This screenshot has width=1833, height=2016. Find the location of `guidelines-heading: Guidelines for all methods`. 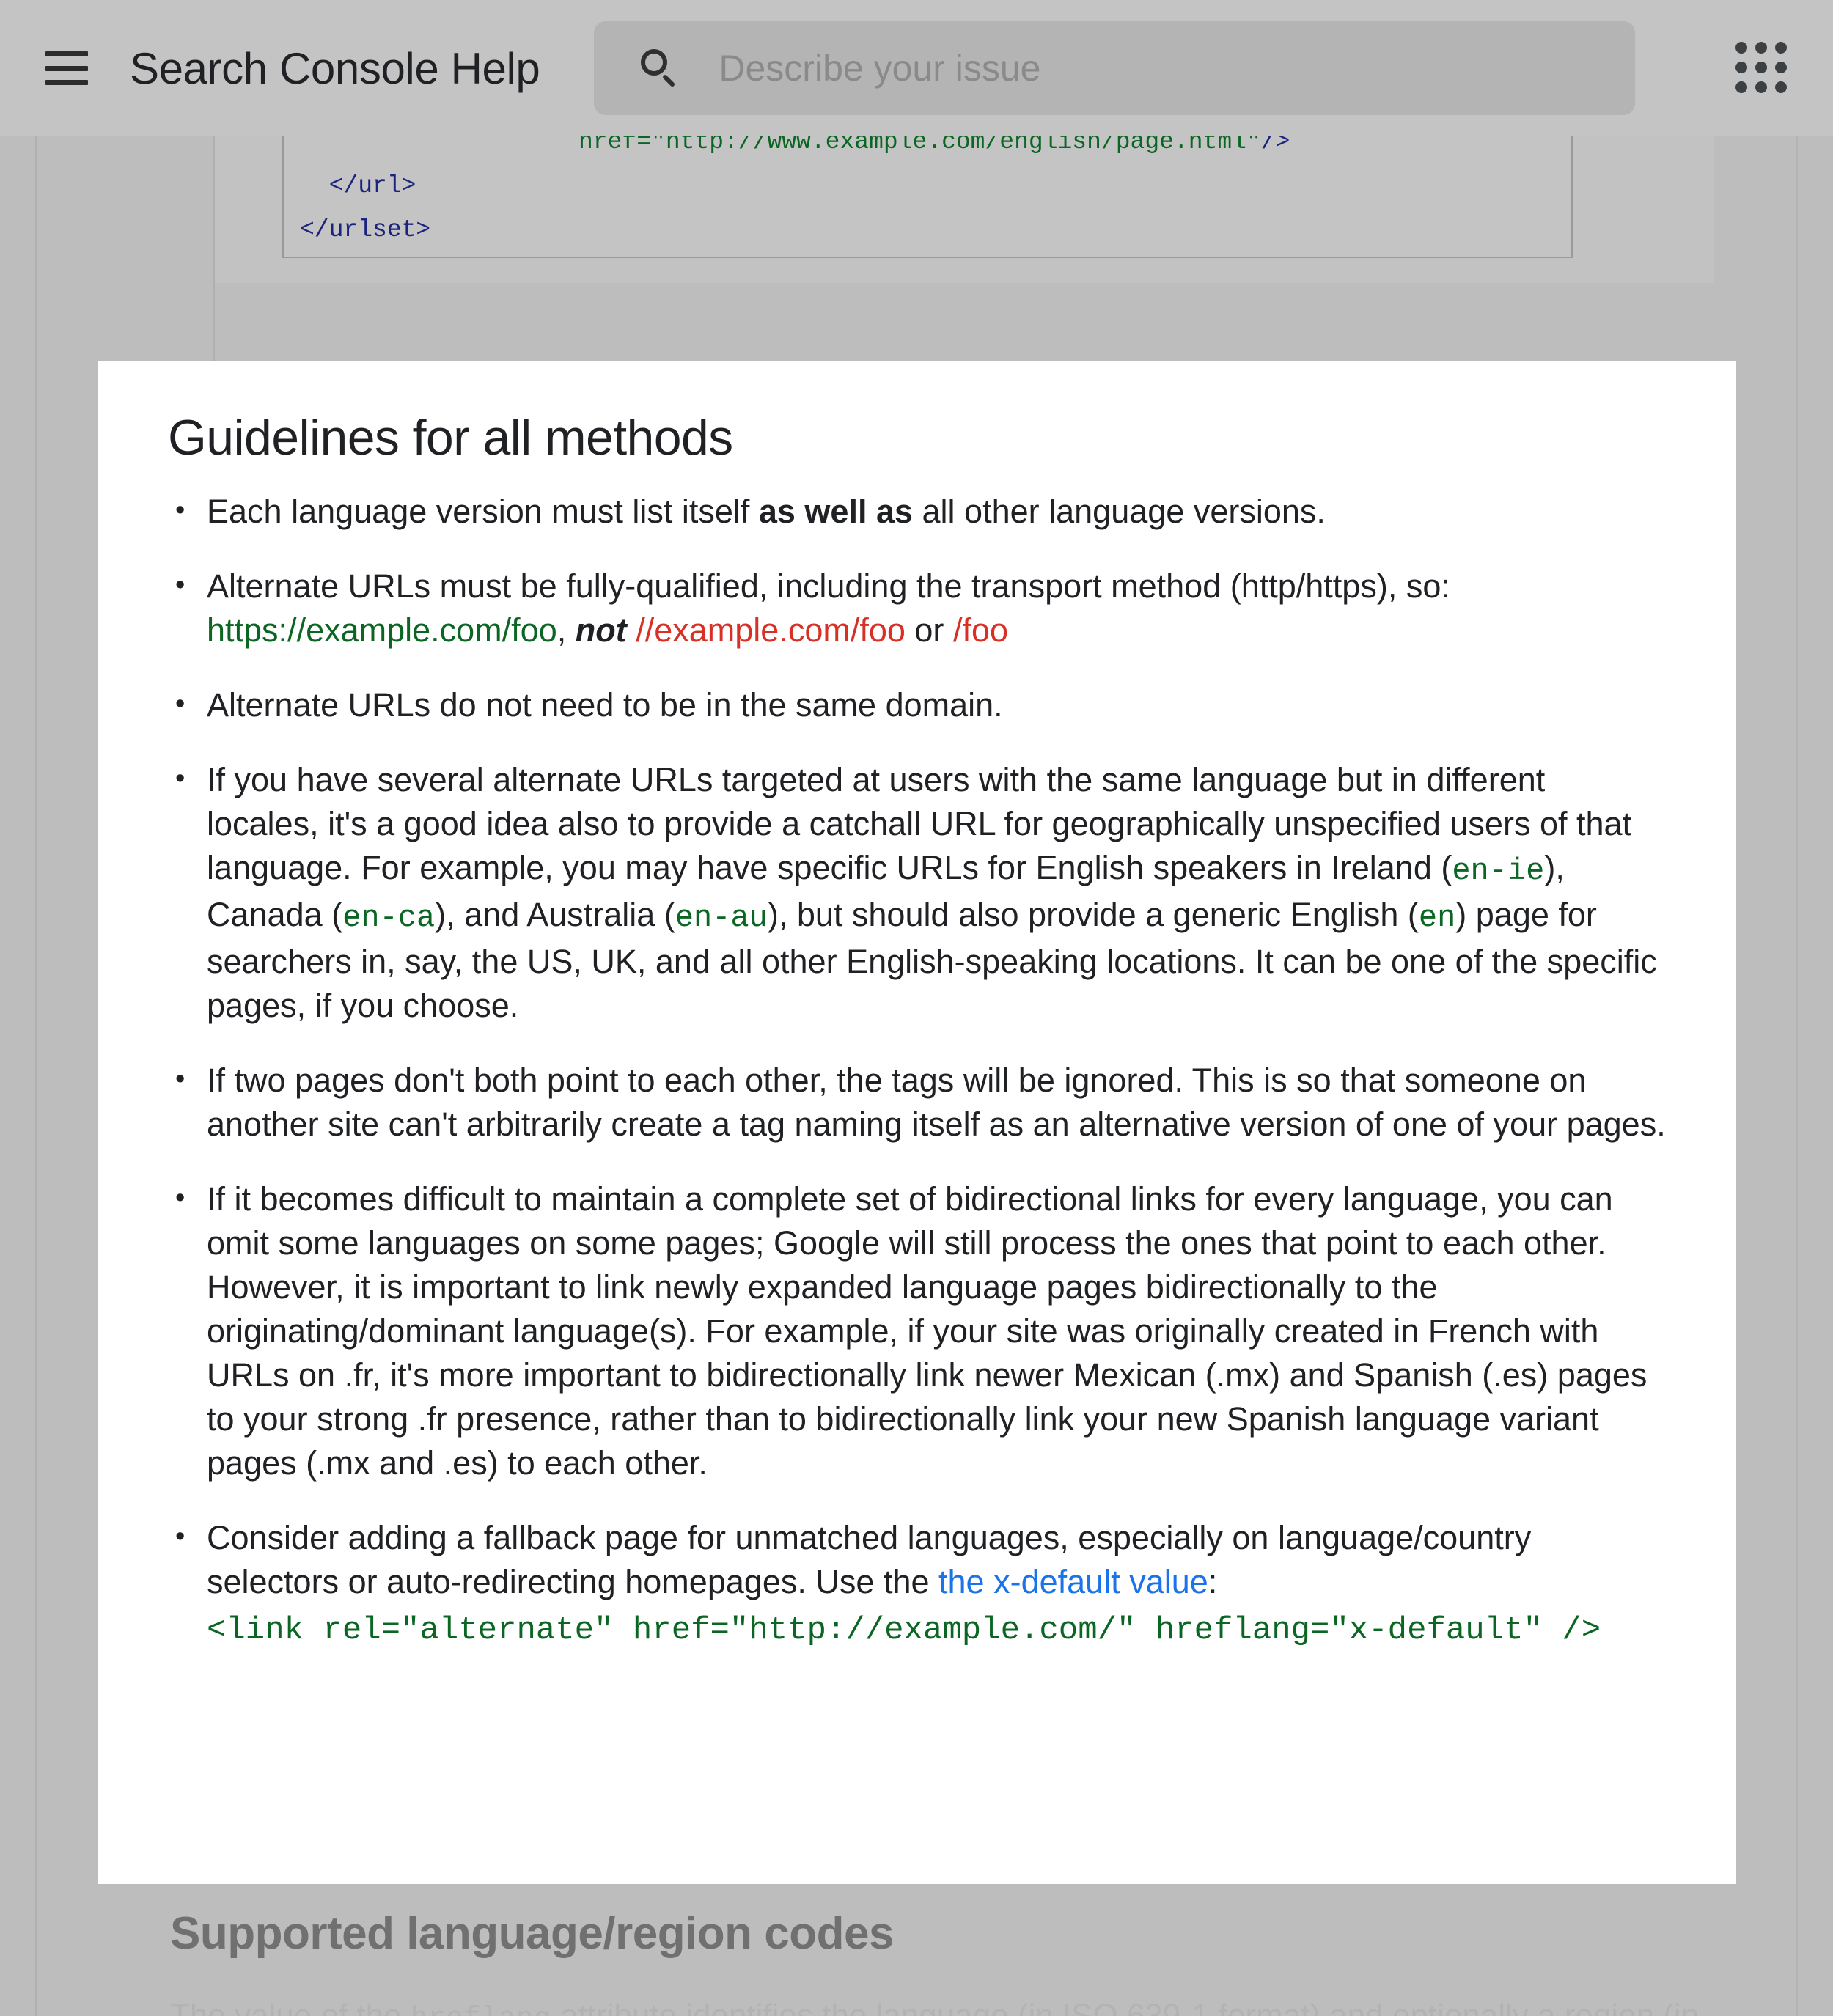

guidelines-heading: Guidelines for all methods is located at coordinates (450, 438).